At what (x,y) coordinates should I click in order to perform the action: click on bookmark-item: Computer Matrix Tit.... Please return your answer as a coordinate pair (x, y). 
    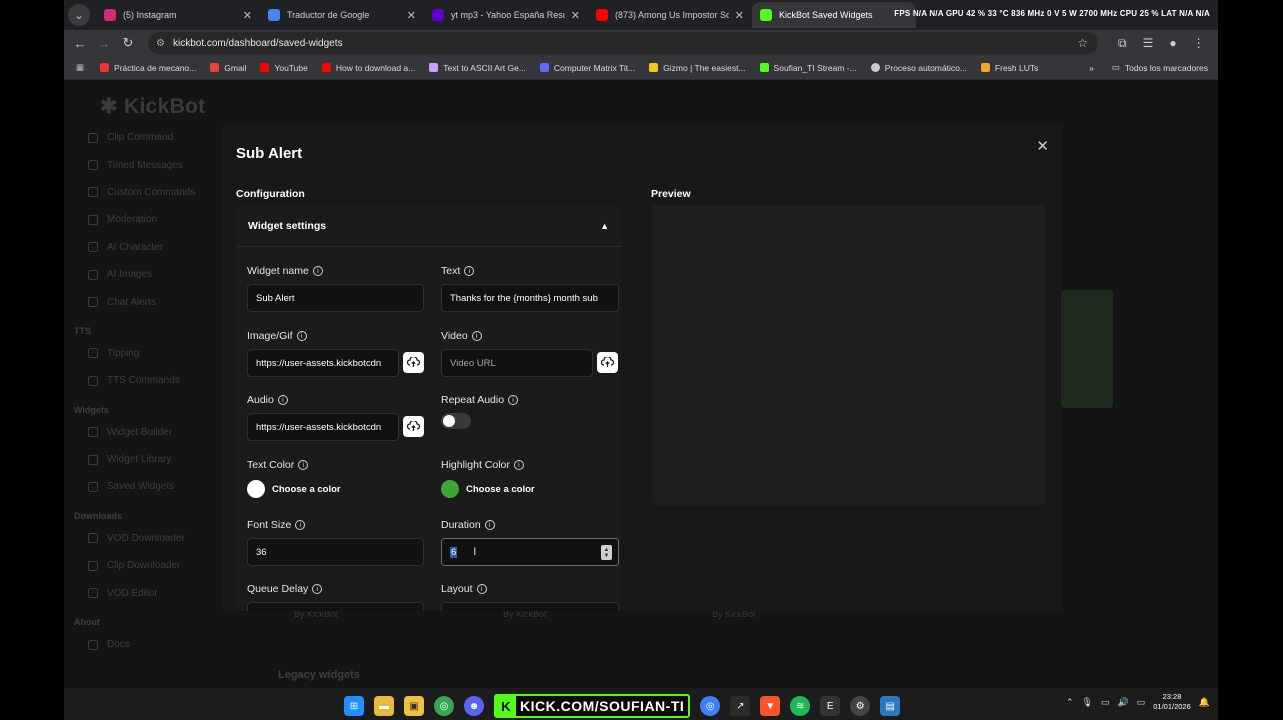
    Looking at the image, I should click on (587, 68).